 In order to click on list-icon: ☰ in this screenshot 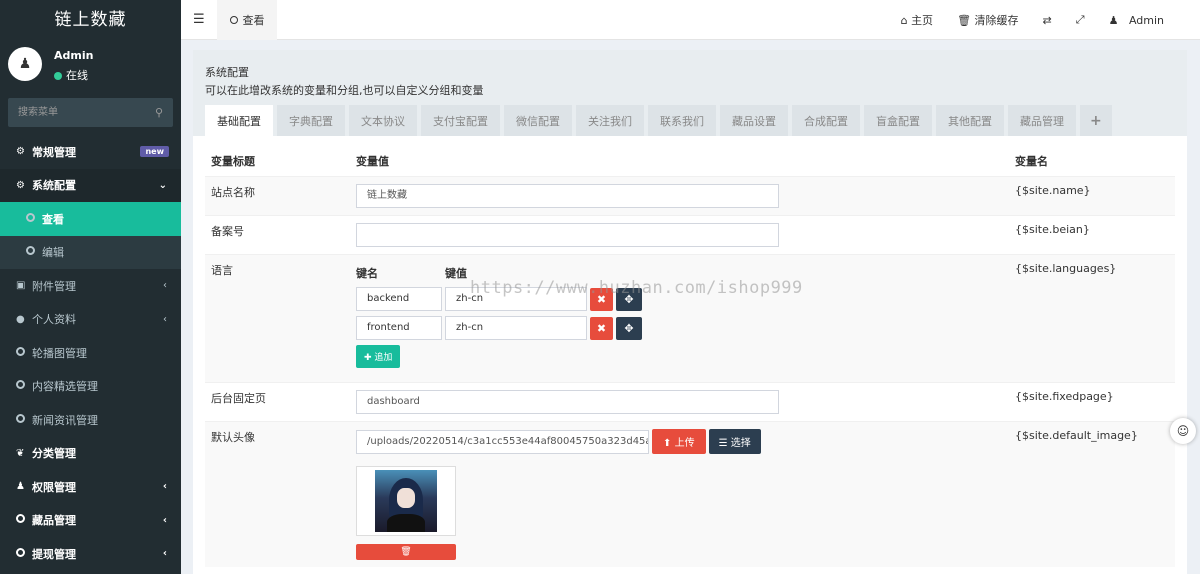, I will do `click(723, 443)`.